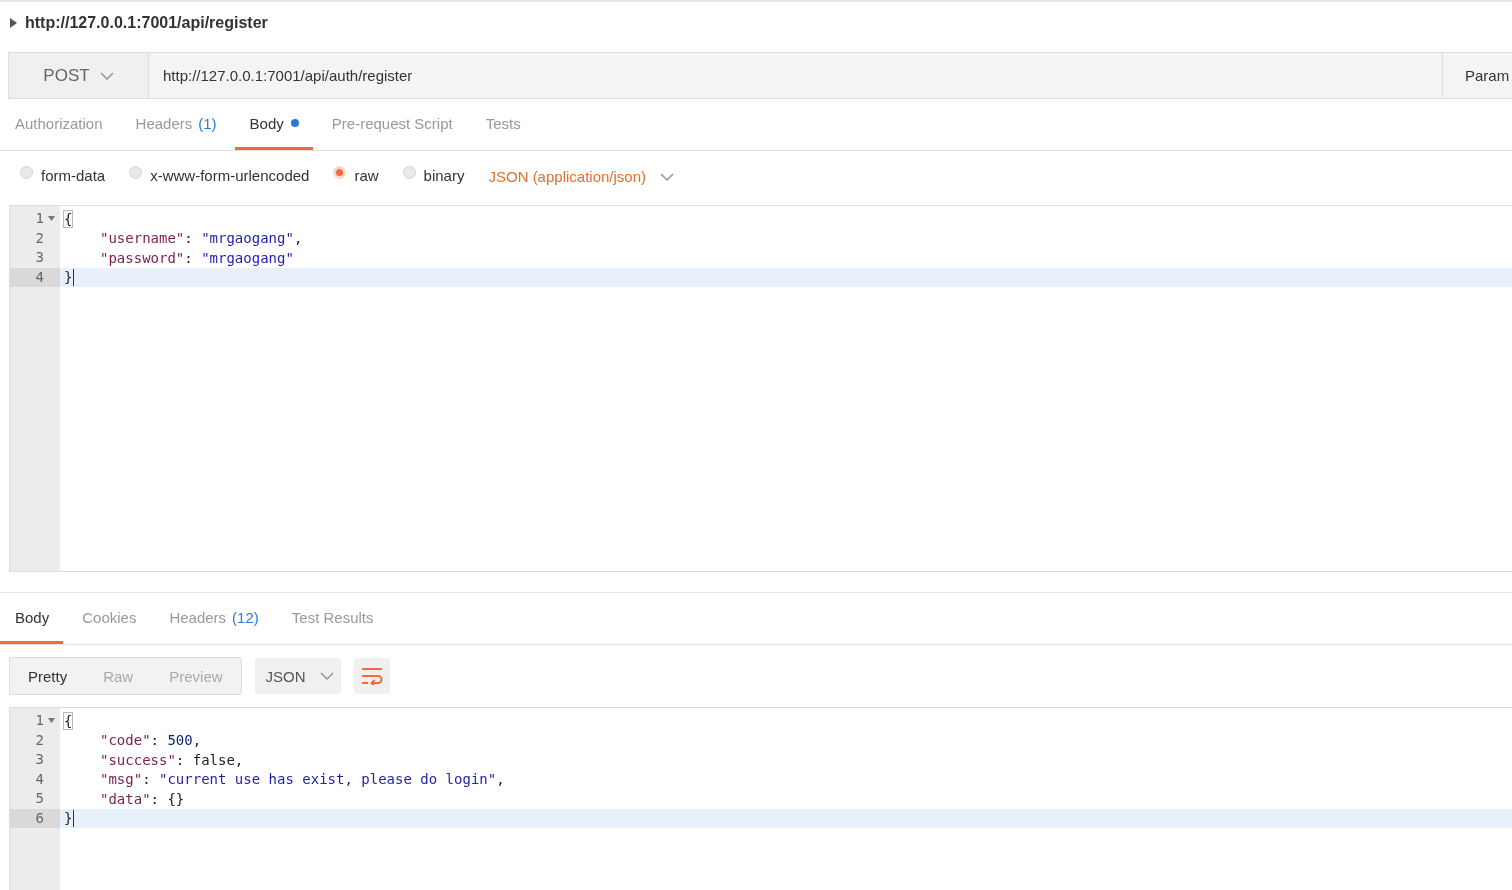 This screenshot has height=890, width=1512. What do you see at coordinates (1477, 75) in the screenshot?
I see `params-button: Param` at bounding box center [1477, 75].